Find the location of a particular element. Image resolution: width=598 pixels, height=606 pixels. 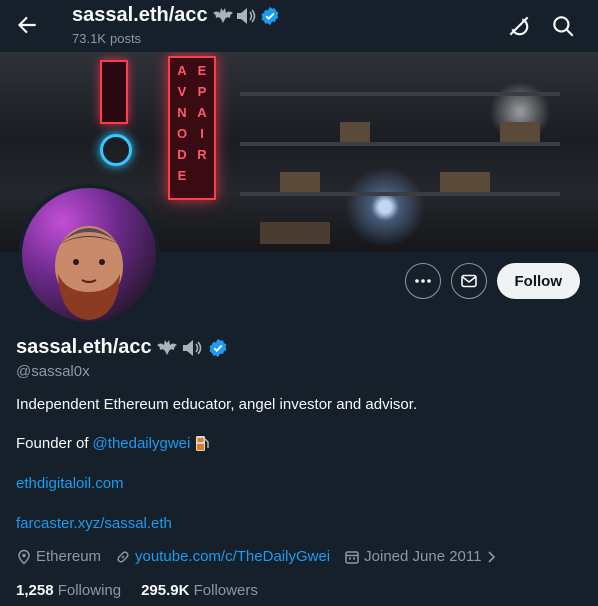

post-count: 73.1K posts is located at coordinates (107, 38).